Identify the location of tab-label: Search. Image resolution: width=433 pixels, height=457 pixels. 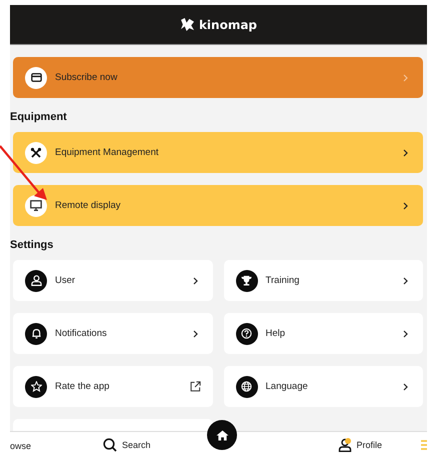
(136, 445).